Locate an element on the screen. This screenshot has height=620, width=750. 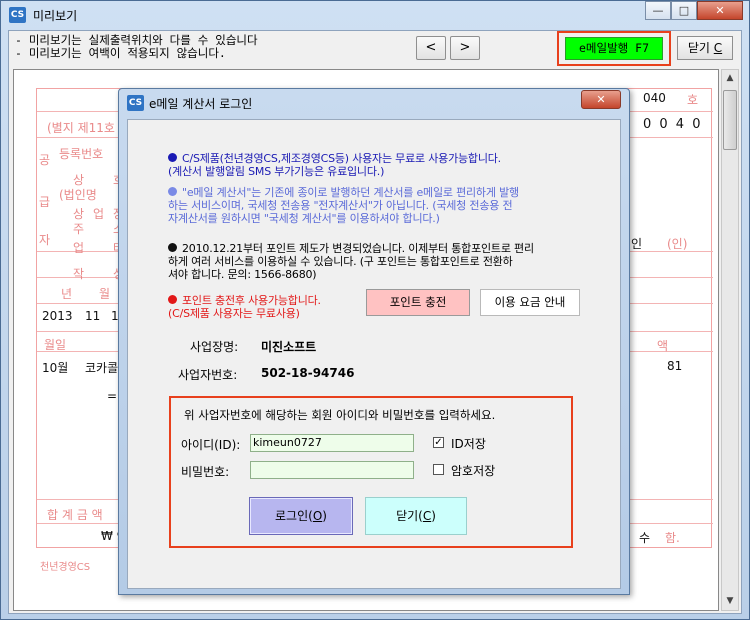
notice-charge-line1: 포인트 충전후 사용가능합니다. is located at coordinates (251, 300).